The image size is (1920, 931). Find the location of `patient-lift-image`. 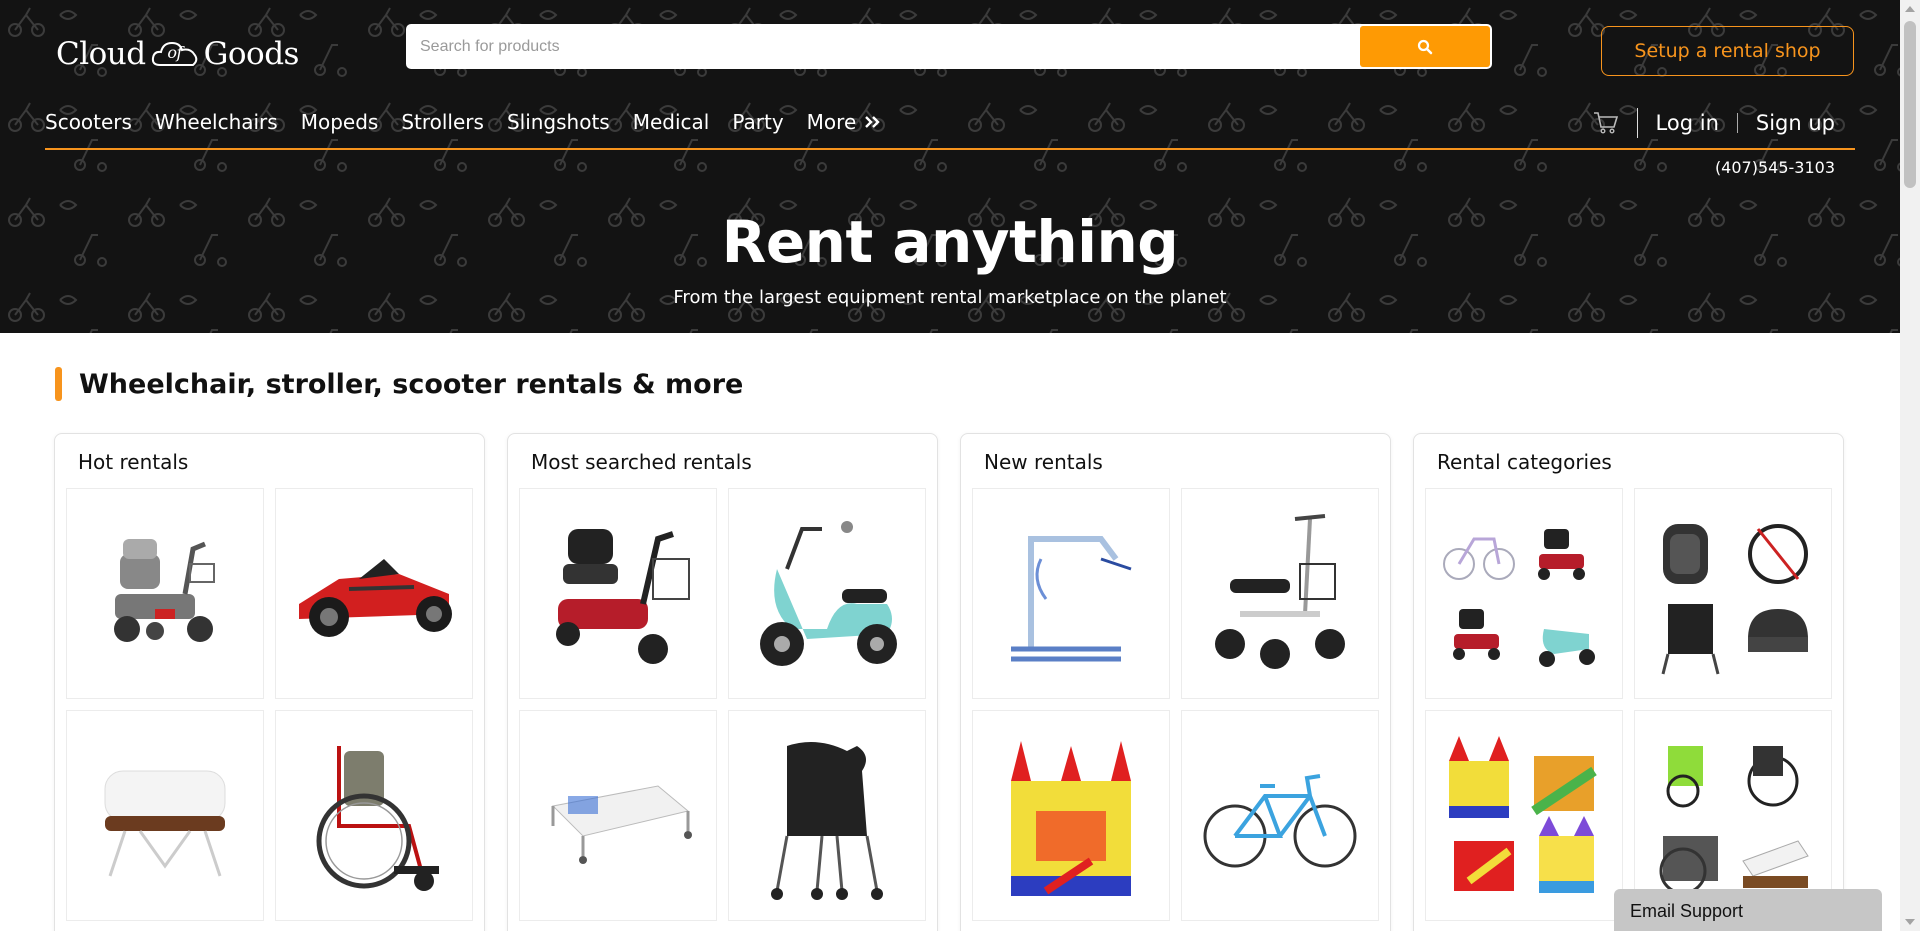

patient-lift-image is located at coordinates (1071, 598).